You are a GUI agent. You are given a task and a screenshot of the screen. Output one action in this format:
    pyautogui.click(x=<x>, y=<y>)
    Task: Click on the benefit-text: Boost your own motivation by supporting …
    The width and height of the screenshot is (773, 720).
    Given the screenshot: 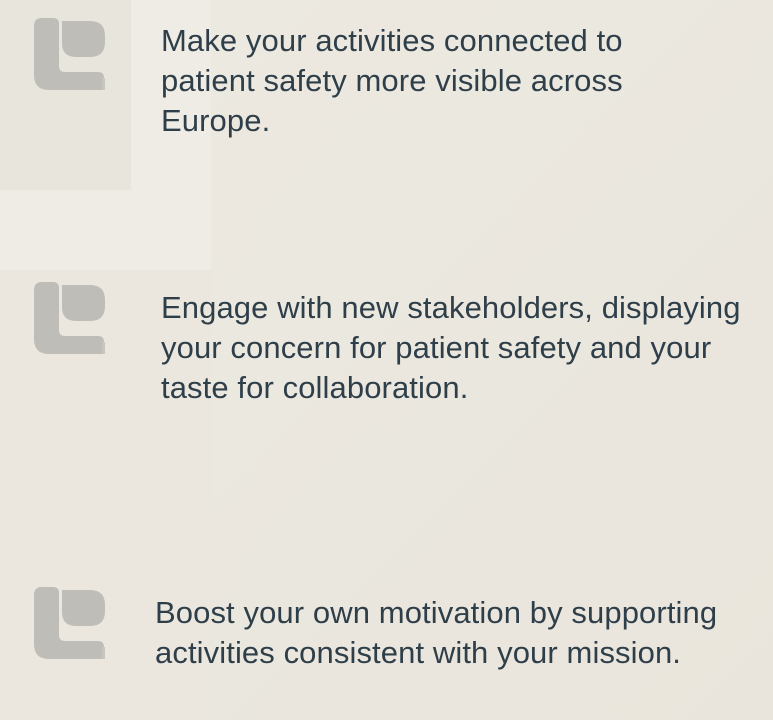 What is the action you would take?
    pyautogui.click(x=436, y=632)
    